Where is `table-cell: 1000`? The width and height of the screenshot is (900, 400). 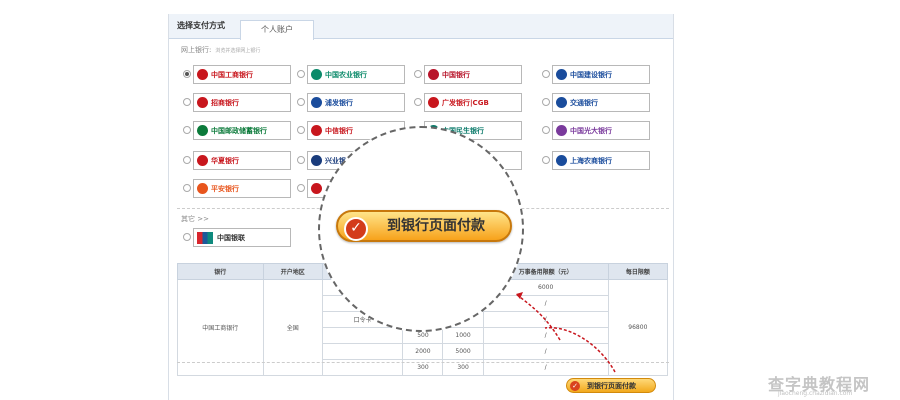
table-cell: 1000 is located at coordinates (463, 335).